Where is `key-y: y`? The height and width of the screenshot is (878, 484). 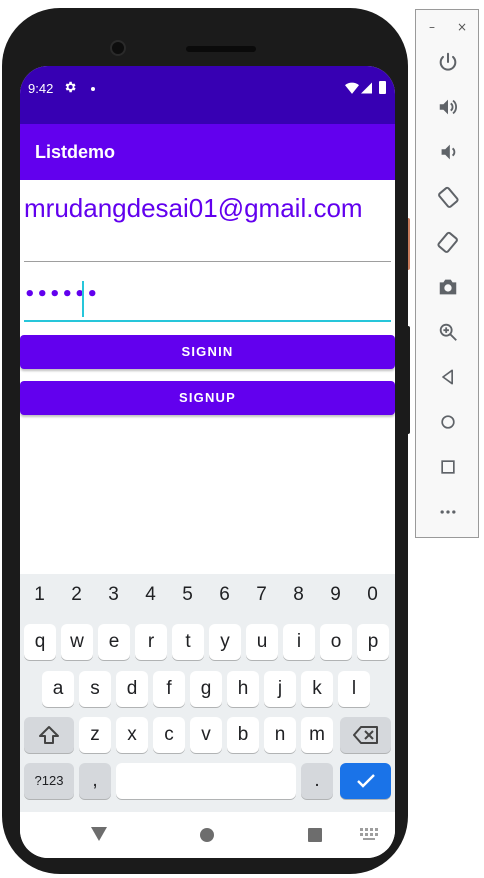
key-y: y is located at coordinates (225, 642).